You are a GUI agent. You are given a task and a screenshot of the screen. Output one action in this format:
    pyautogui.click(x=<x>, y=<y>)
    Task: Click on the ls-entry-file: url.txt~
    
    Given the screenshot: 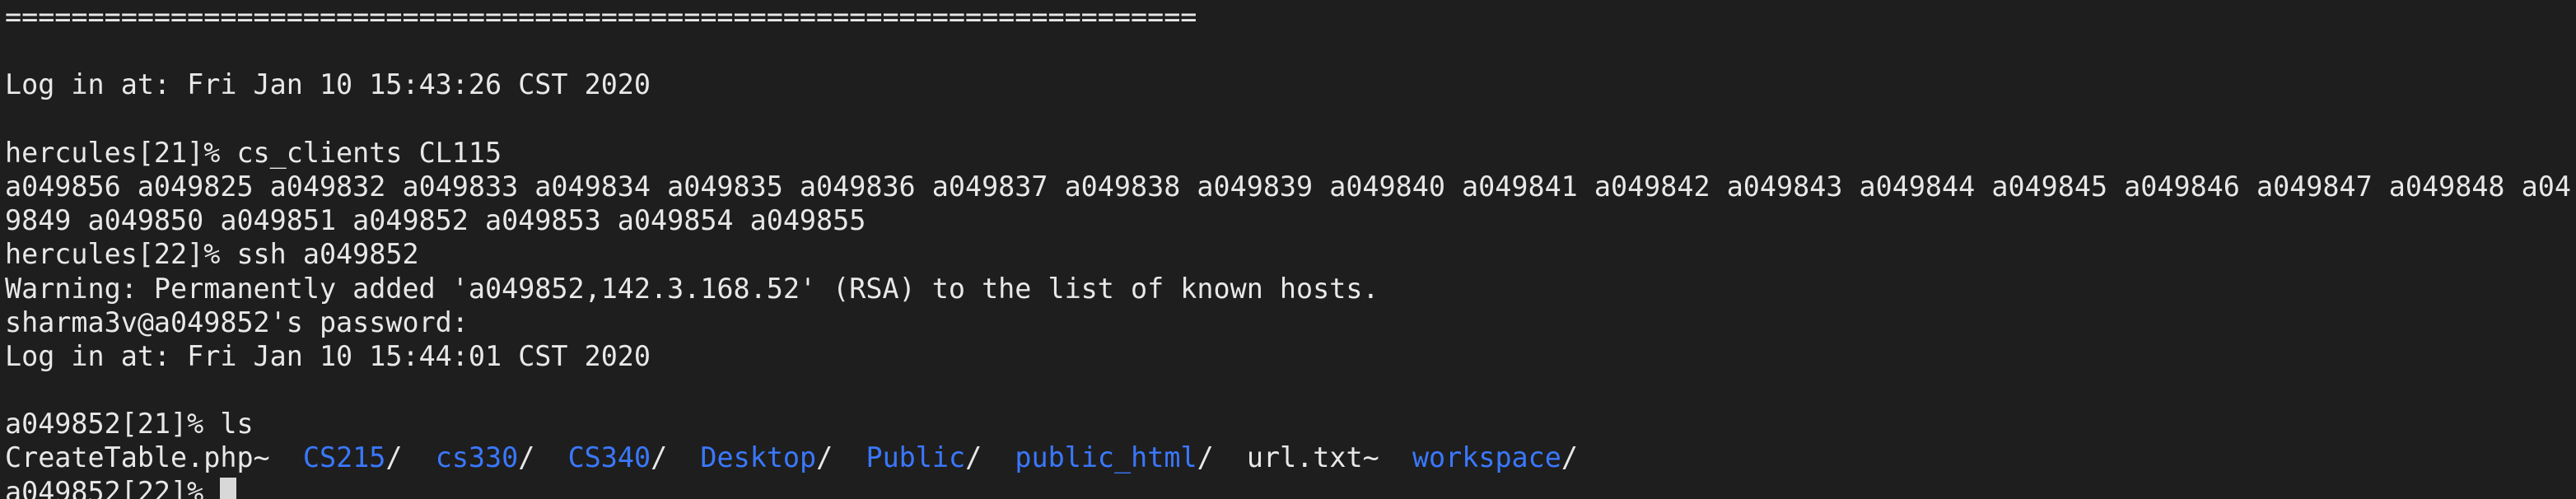 What is the action you would take?
    pyautogui.click(x=1313, y=457)
    